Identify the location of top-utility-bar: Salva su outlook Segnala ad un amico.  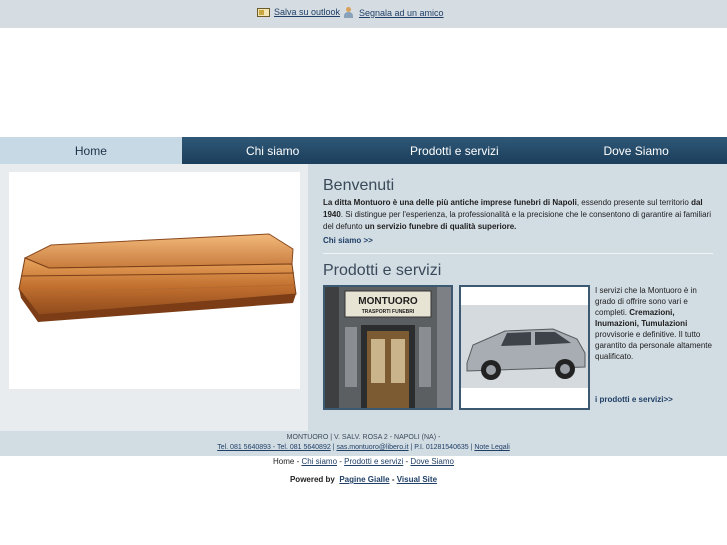
(363, 14).